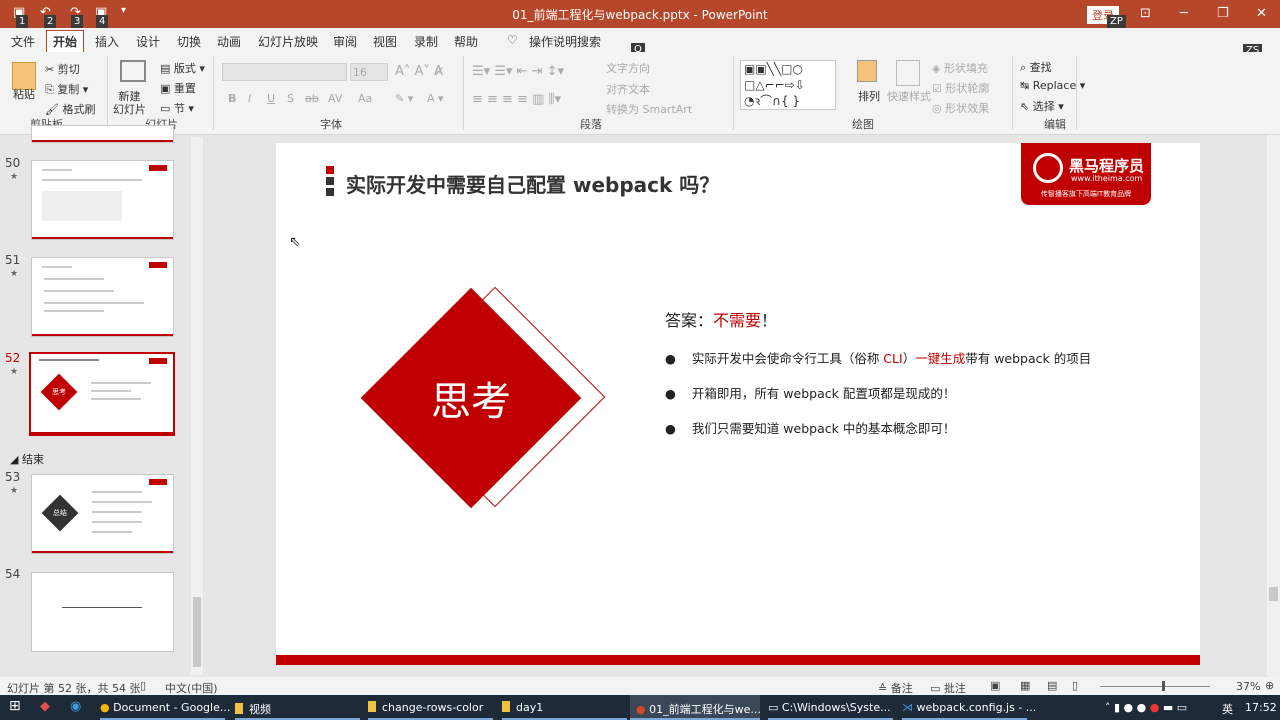  I want to click on tell-me-search: 操作说明搜索, so click(565, 41).